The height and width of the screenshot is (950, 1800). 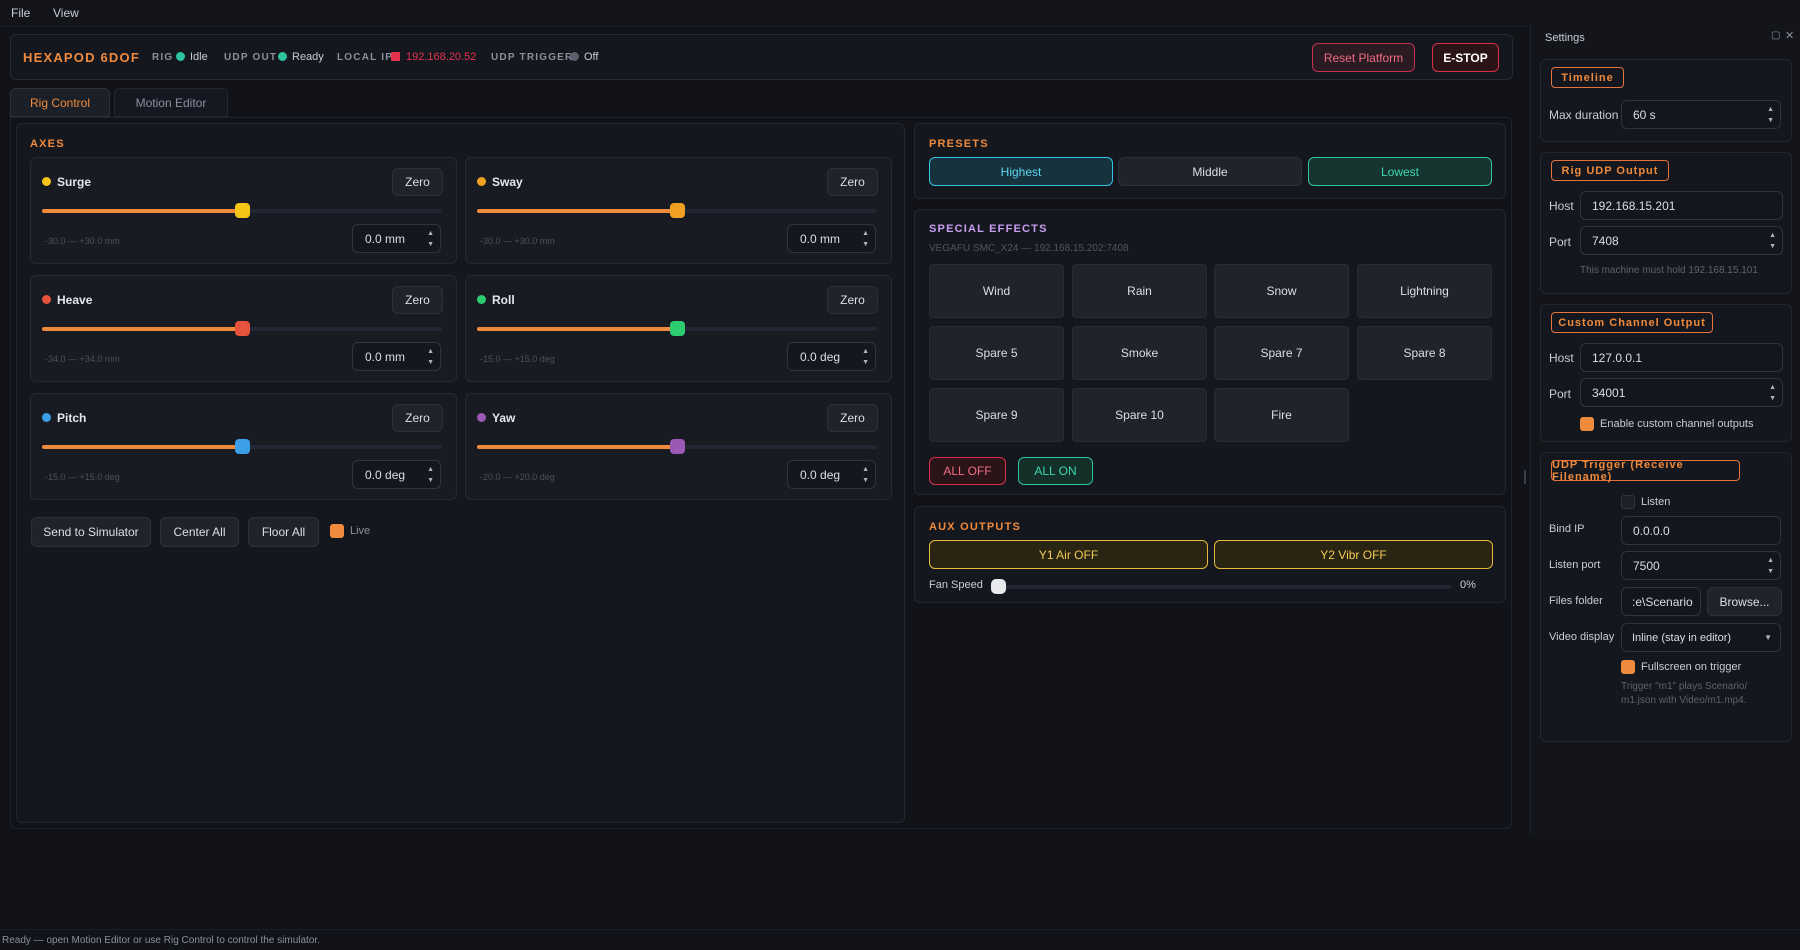 What do you see at coordinates (1684, 686) in the screenshot?
I see `trigger-note-line1: Trigger "m1" plays Scenario/` at bounding box center [1684, 686].